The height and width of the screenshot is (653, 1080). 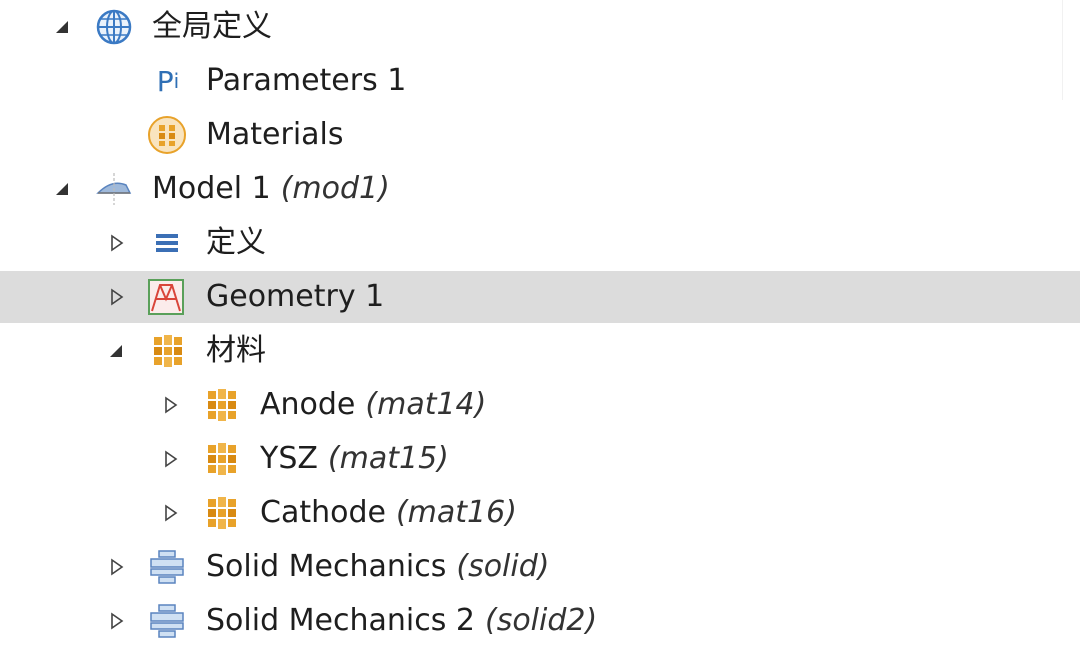 I want to click on geometry-icon, so click(x=166, y=297).